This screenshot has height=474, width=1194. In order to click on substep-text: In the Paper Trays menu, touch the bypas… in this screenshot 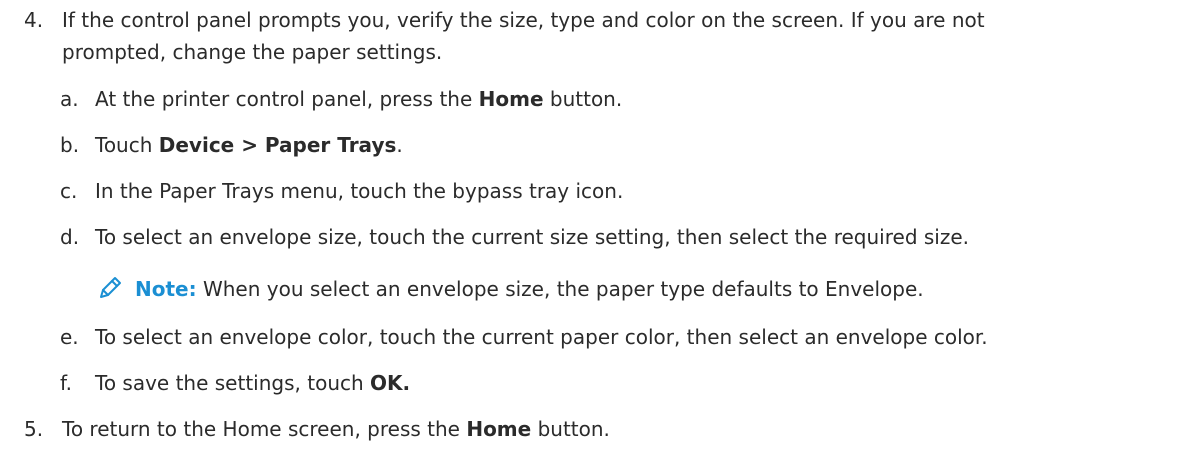, I will do `click(359, 191)`.